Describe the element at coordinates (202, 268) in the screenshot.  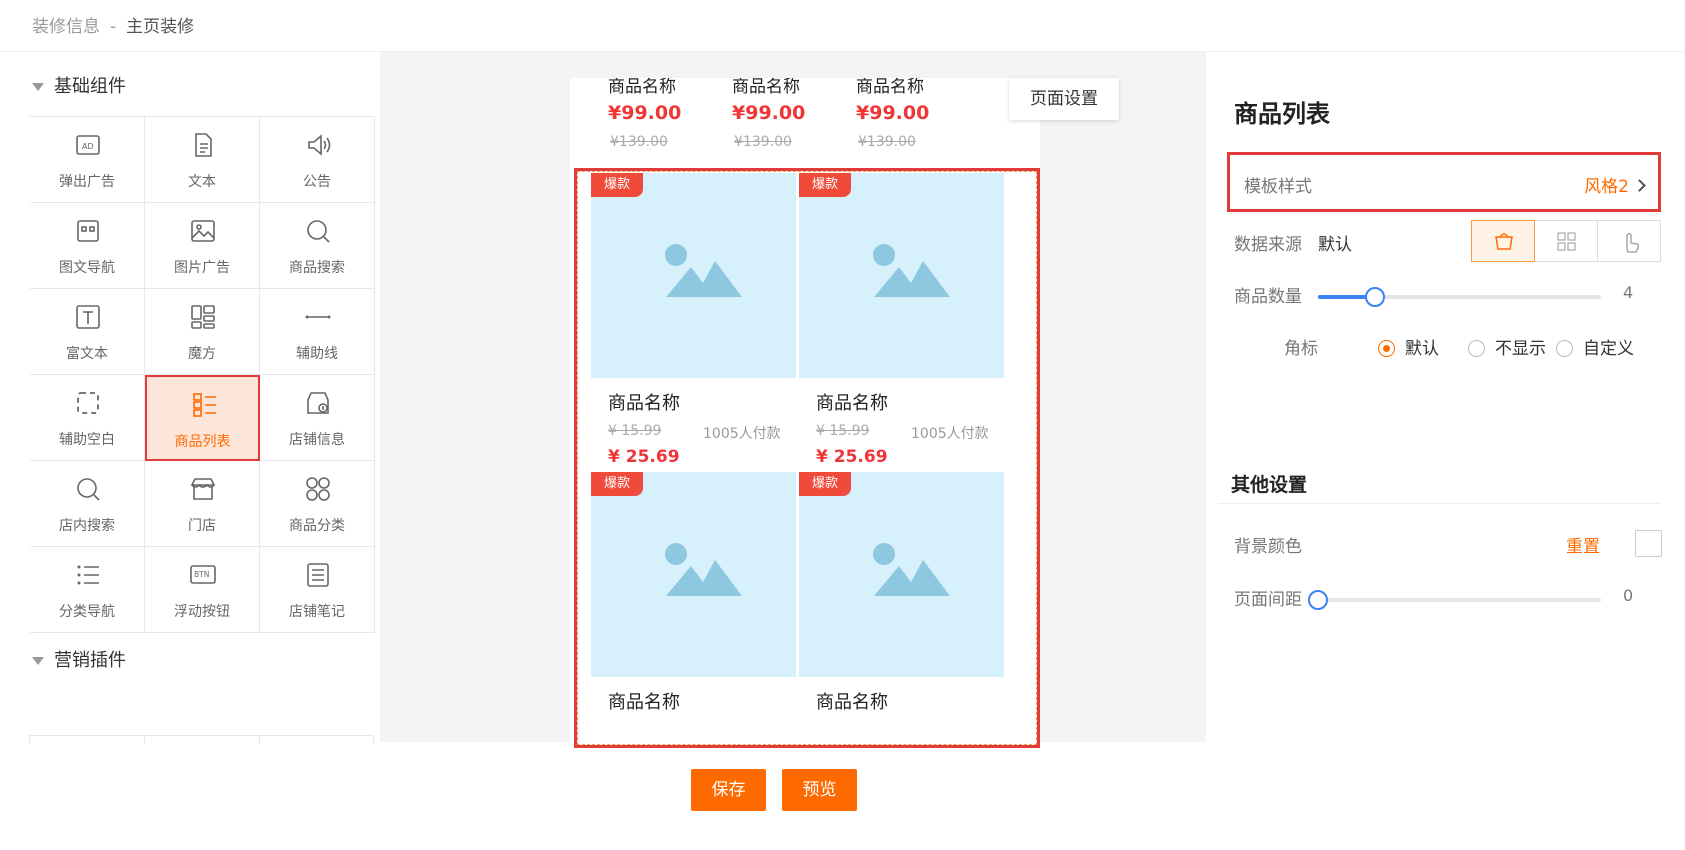
I see `component-label: 图片广告` at that location.